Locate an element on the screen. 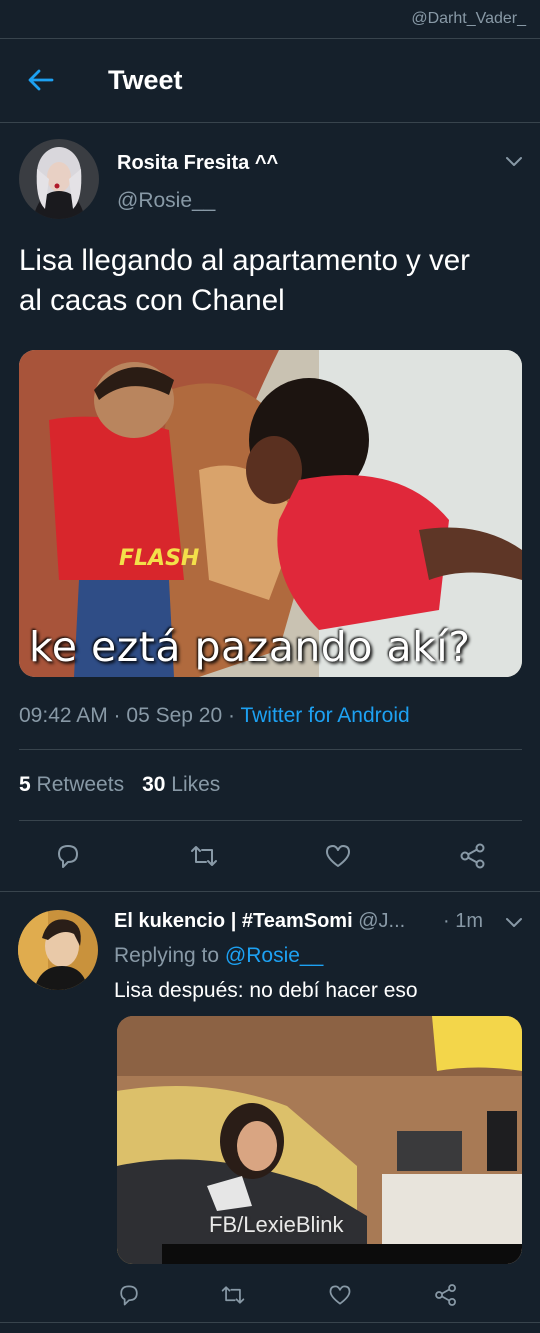 Image resolution: width=540 pixels, height=1333 pixels. author-handle: @Rosie__ is located at coordinates (166, 201).